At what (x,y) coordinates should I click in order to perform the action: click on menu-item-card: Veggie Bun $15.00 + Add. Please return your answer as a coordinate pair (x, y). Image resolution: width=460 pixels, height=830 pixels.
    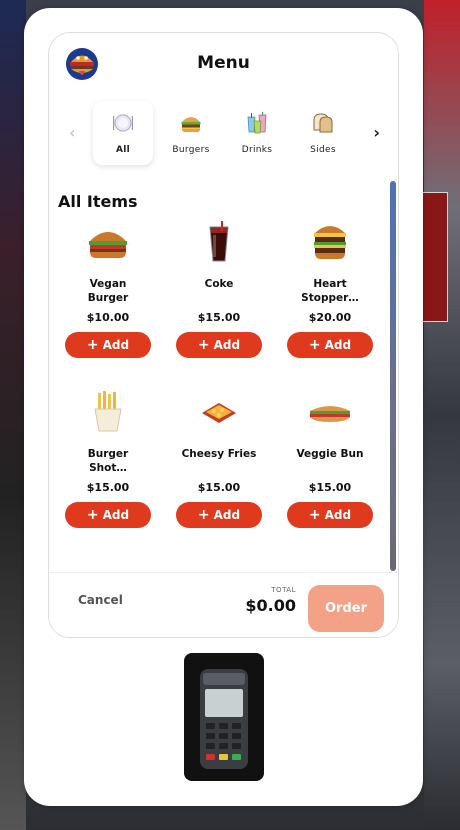
    Looking at the image, I should click on (330, 458).